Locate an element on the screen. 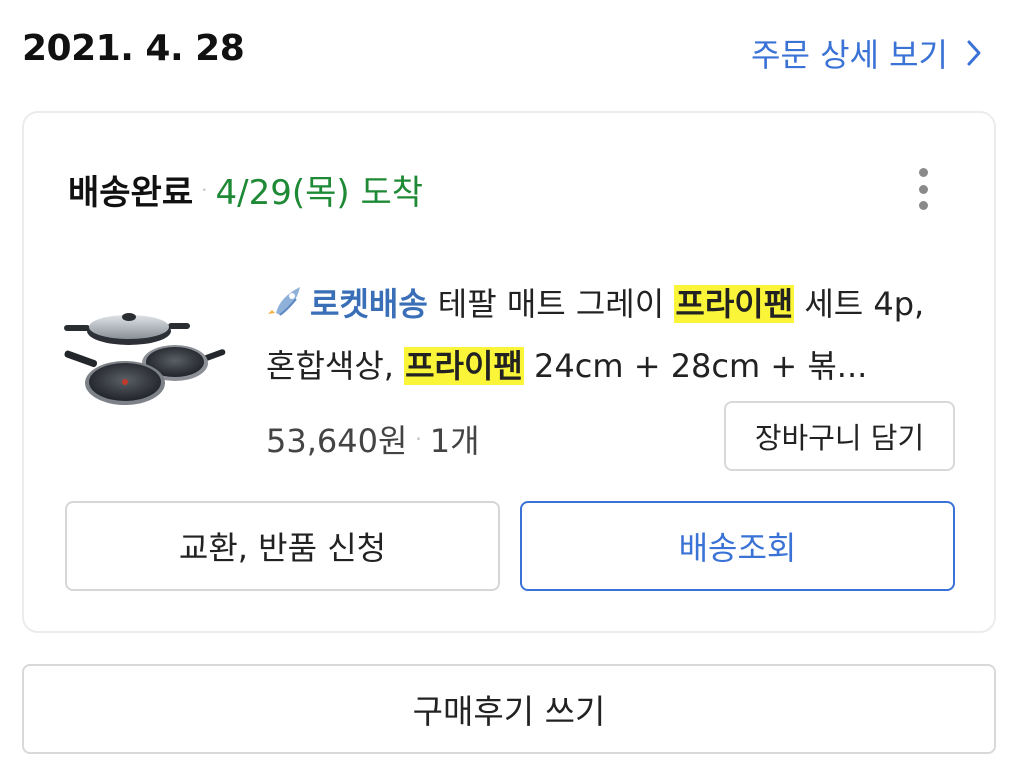  order-date: 2021. 4. 28 is located at coordinates (133, 48).